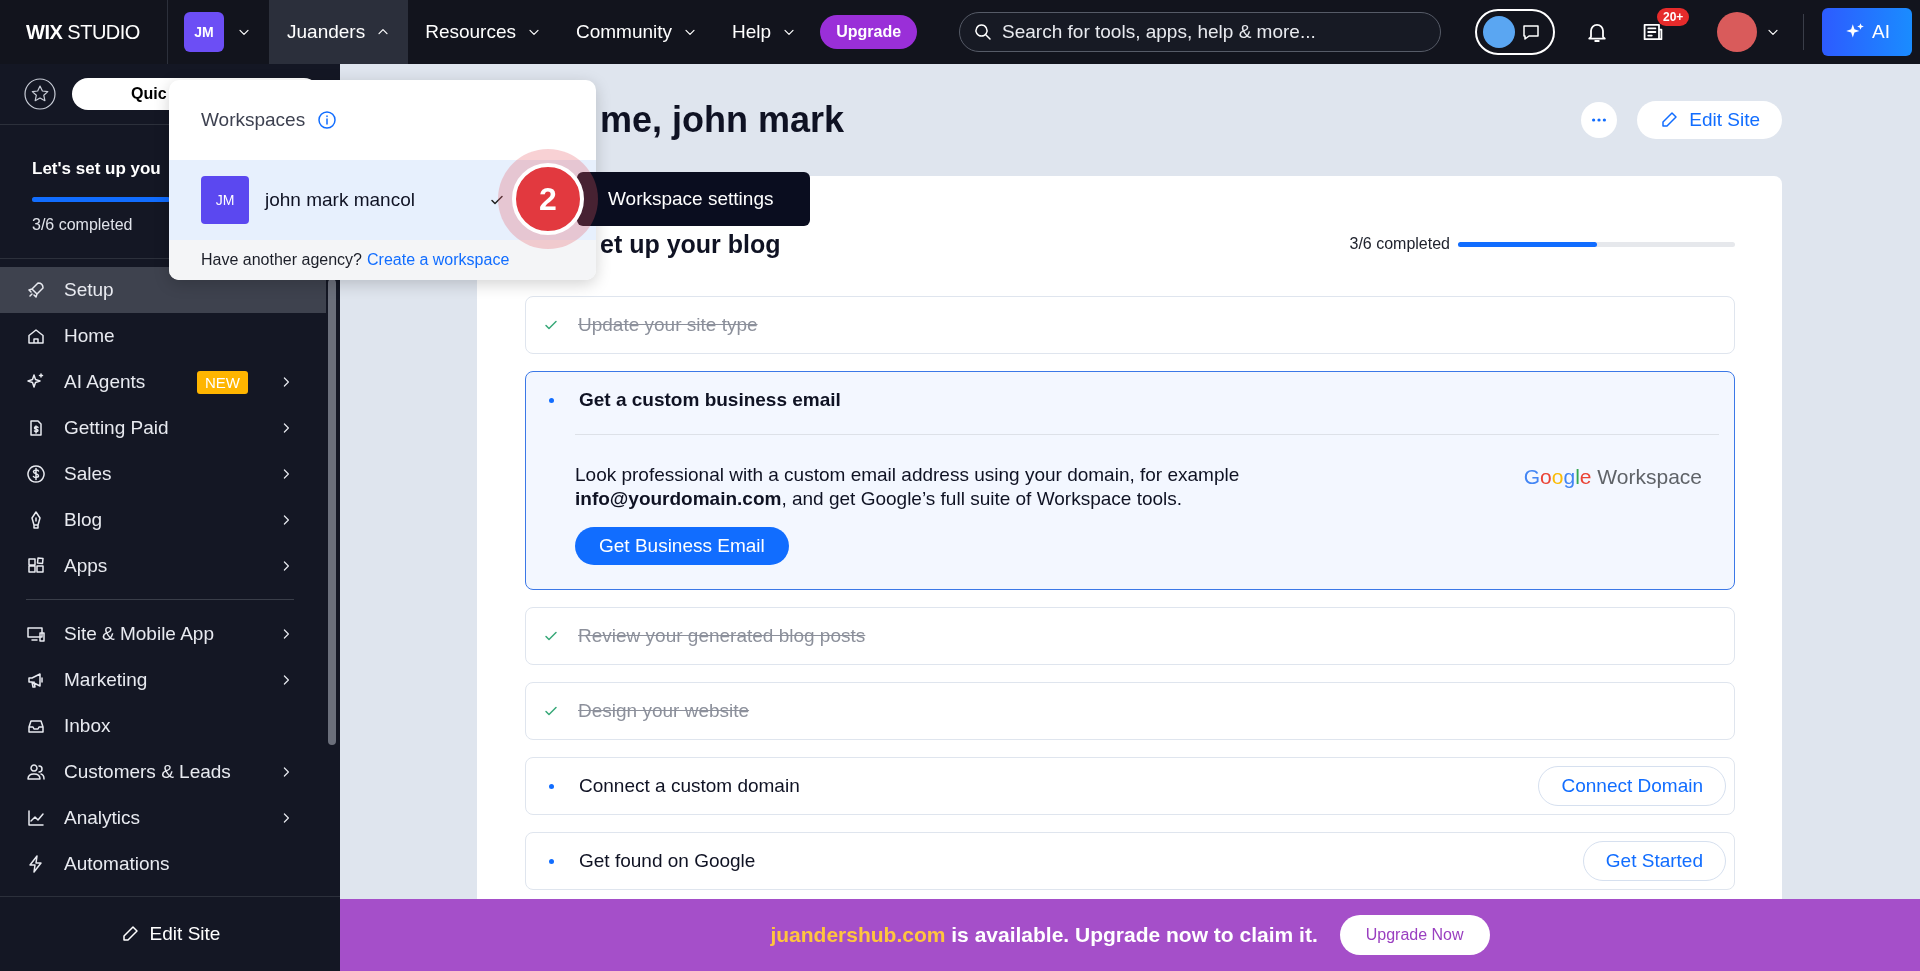  What do you see at coordinates (689, 786) in the screenshot?
I see `task-label: Connect a custom domain` at bounding box center [689, 786].